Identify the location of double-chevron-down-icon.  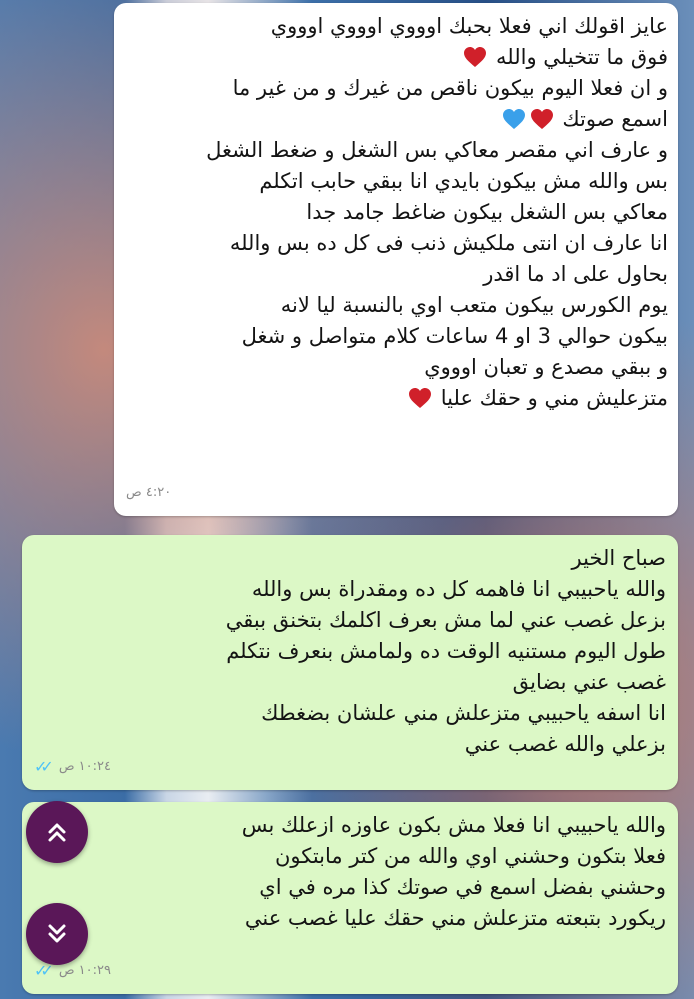
(57, 933).